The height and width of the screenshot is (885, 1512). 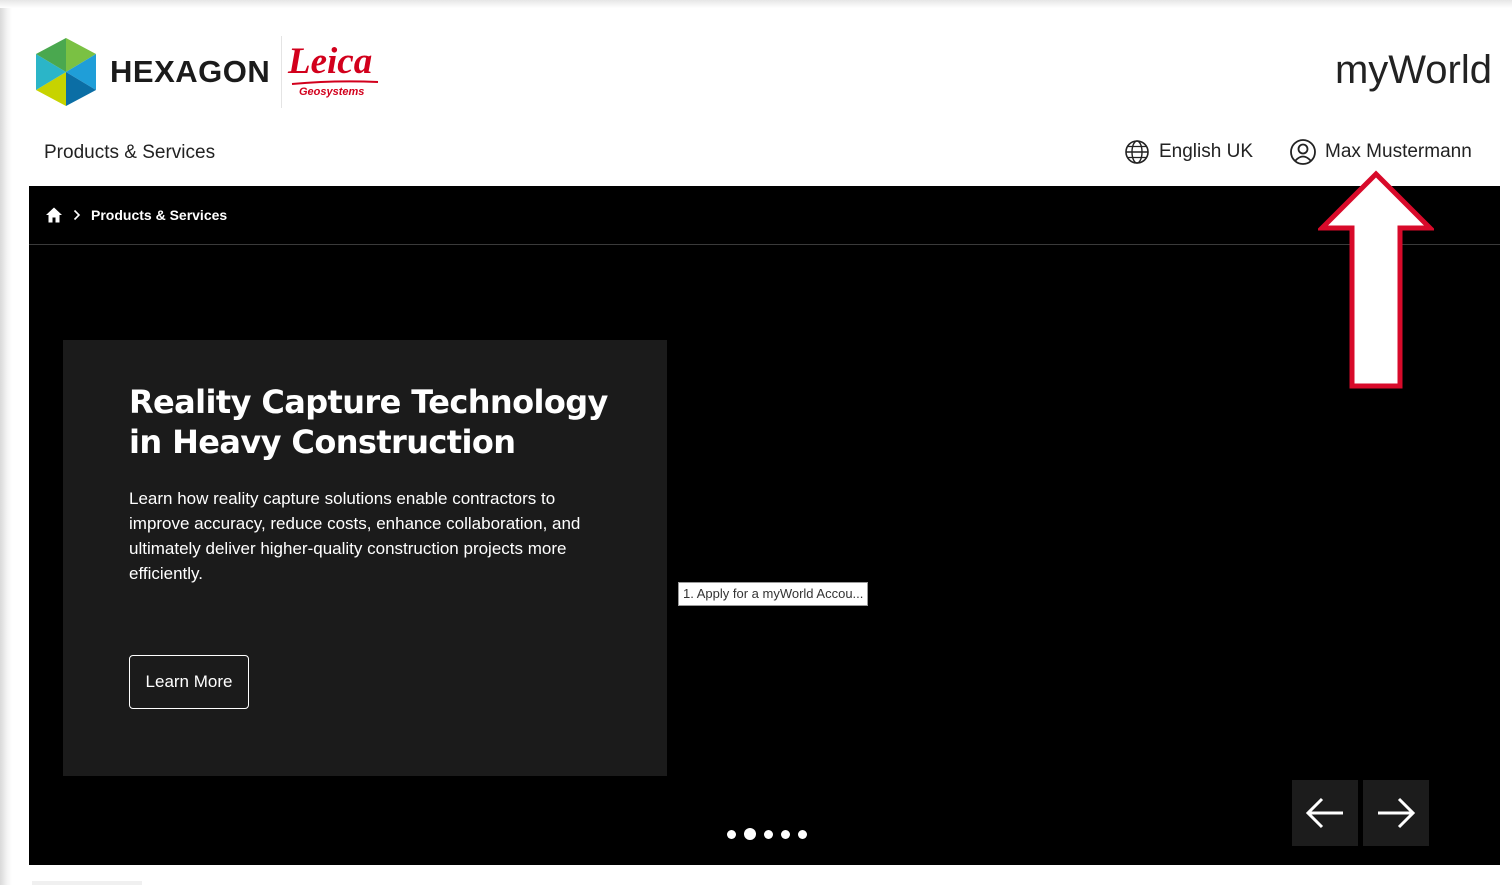 What do you see at coordinates (66, 72) in the screenshot?
I see `hexagon-logo-icon` at bounding box center [66, 72].